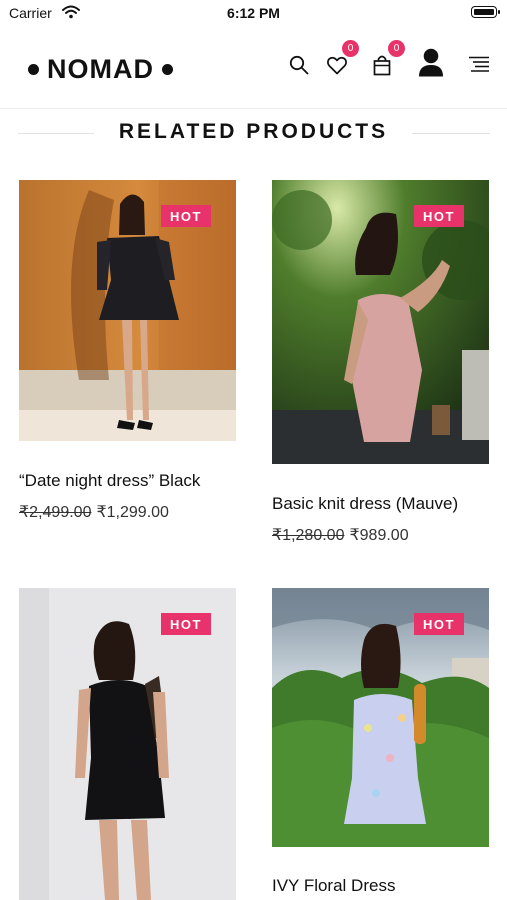 The image size is (507, 900). I want to click on cart-count-badge: 0, so click(396, 48).